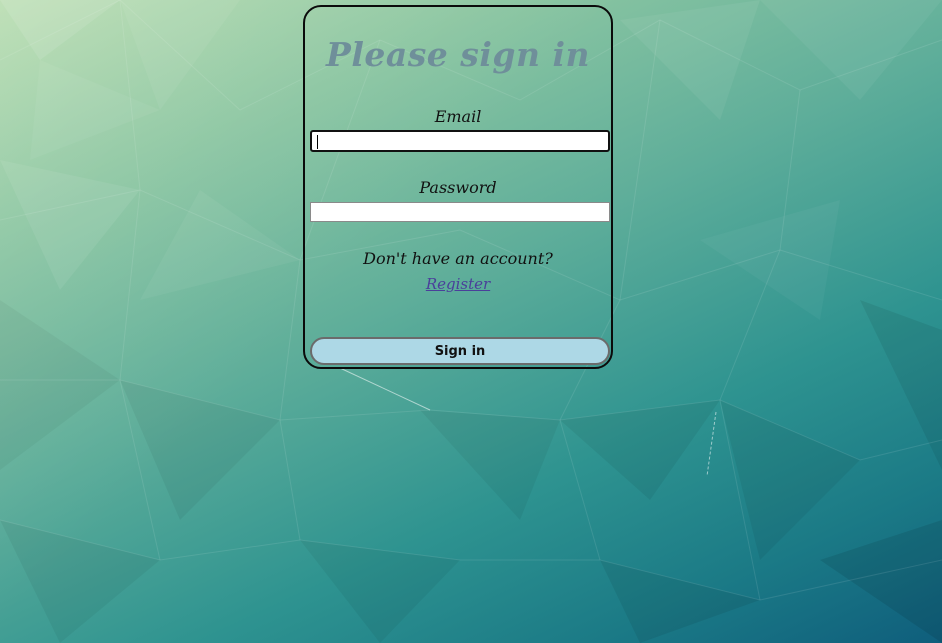  Describe the element at coordinates (458, 54) in the screenshot. I see `page-title: Please sign in` at that location.